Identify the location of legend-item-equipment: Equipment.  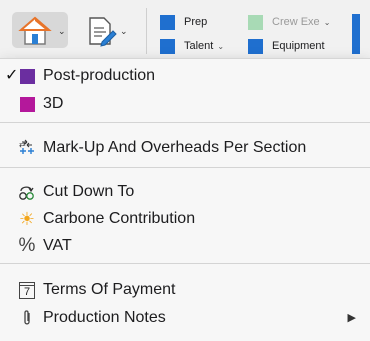
(286, 46).